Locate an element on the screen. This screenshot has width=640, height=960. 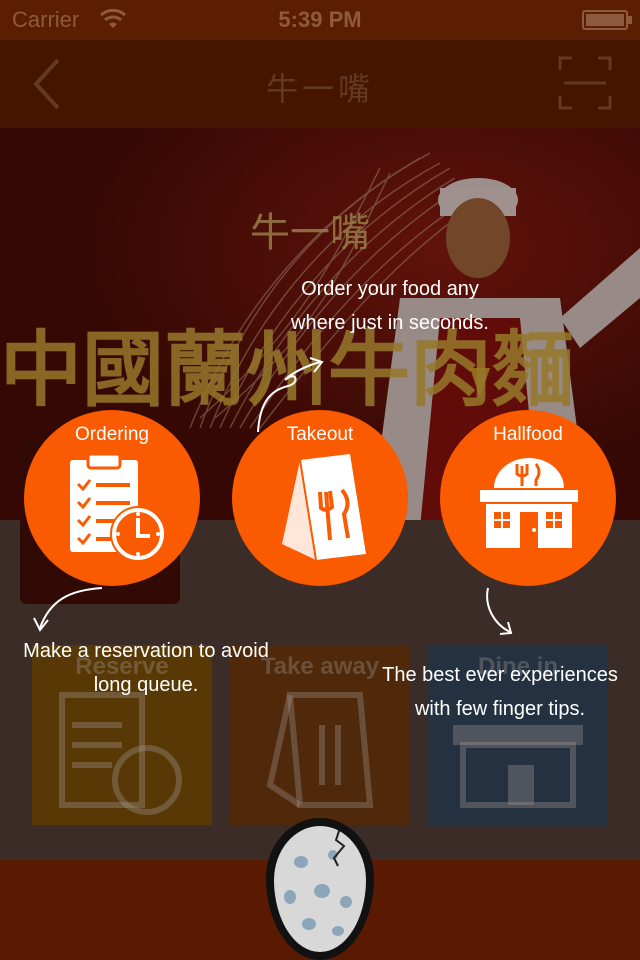
ordering-button: Ordering is located at coordinates (112, 498).